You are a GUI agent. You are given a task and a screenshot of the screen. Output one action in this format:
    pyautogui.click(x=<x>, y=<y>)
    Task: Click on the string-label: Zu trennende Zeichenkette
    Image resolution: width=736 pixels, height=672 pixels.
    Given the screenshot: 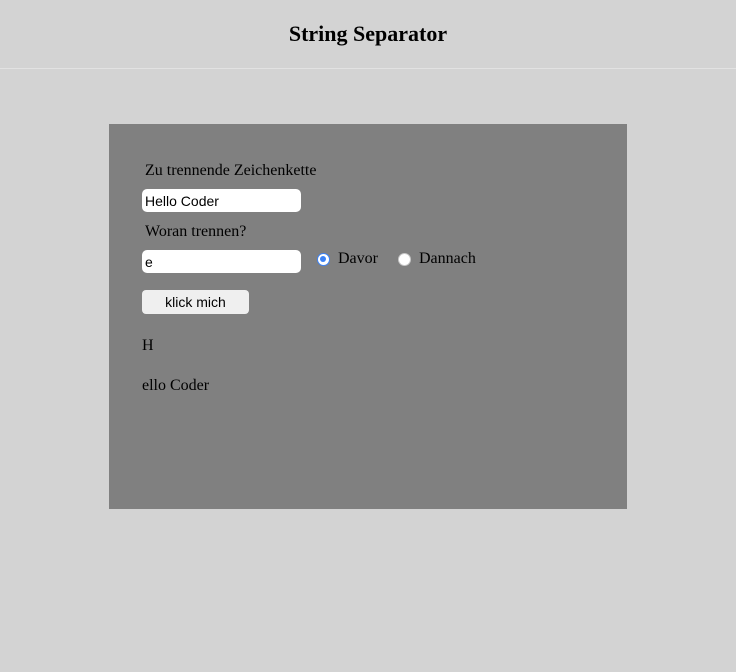 What is the action you would take?
    pyautogui.click(x=231, y=170)
    